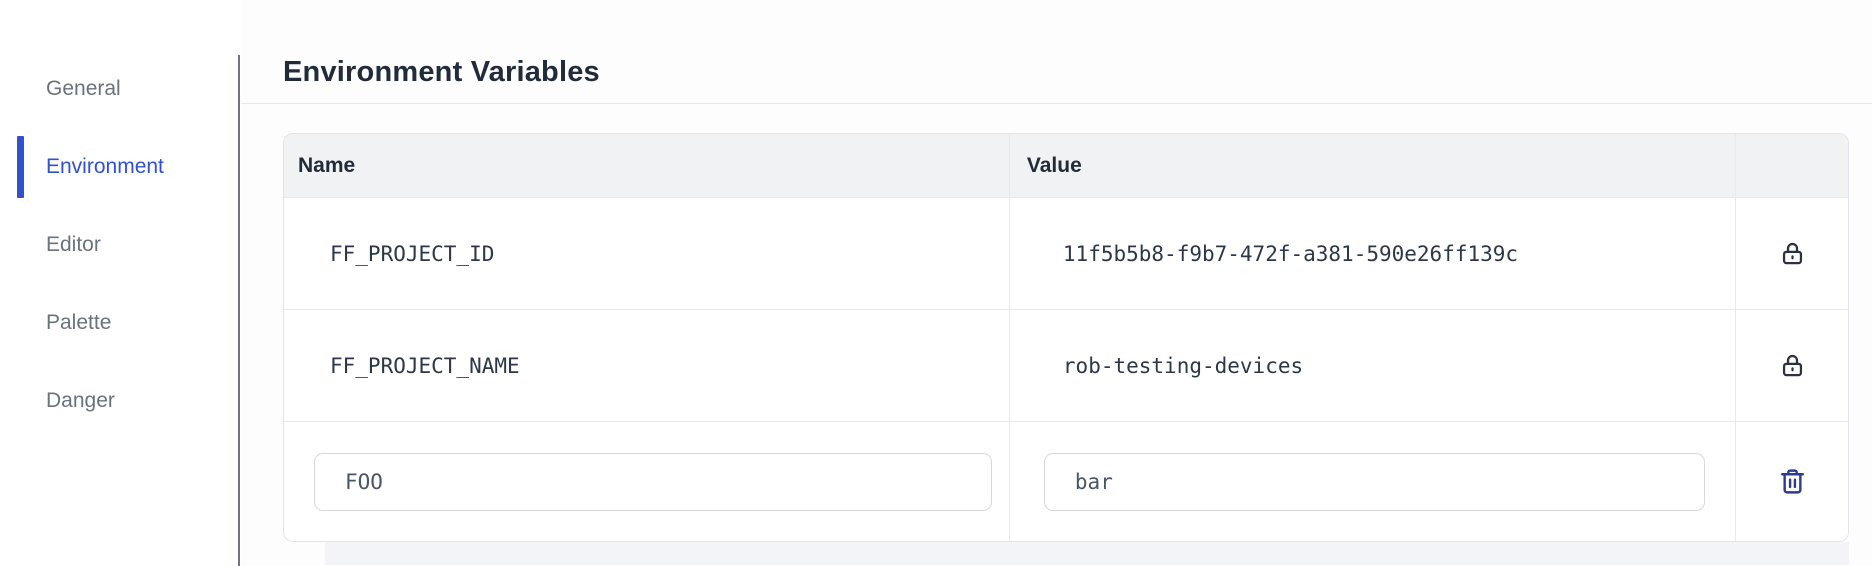  Describe the element at coordinates (105, 166) in the screenshot. I see `sidebar-item-label: Environment` at that location.